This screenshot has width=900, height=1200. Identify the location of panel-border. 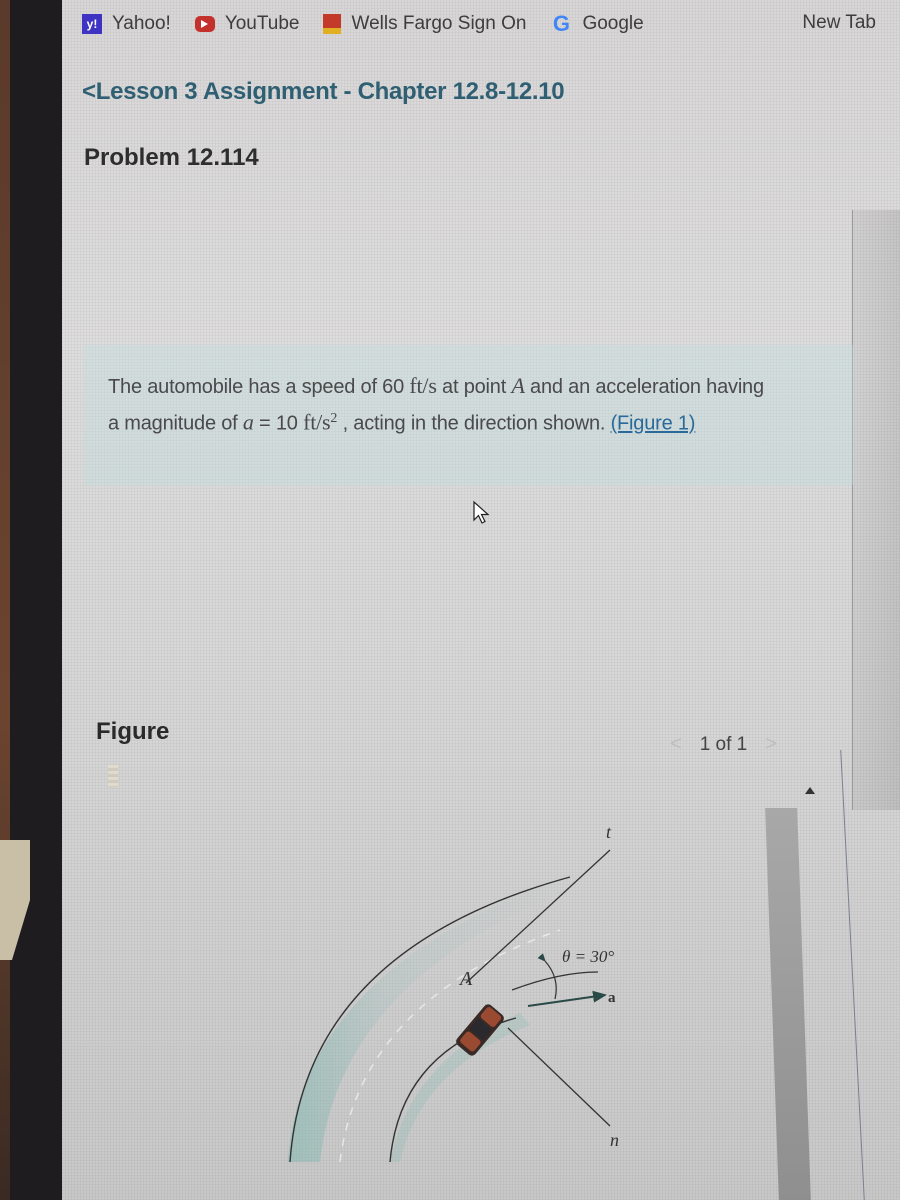
(852, 975).